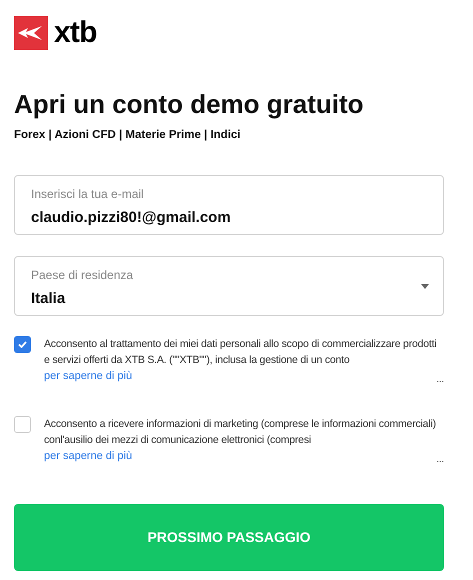 The width and height of the screenshot is (473, 580). I want to click on field-label: Inserisci la tua e-mail, so click(87, 194).